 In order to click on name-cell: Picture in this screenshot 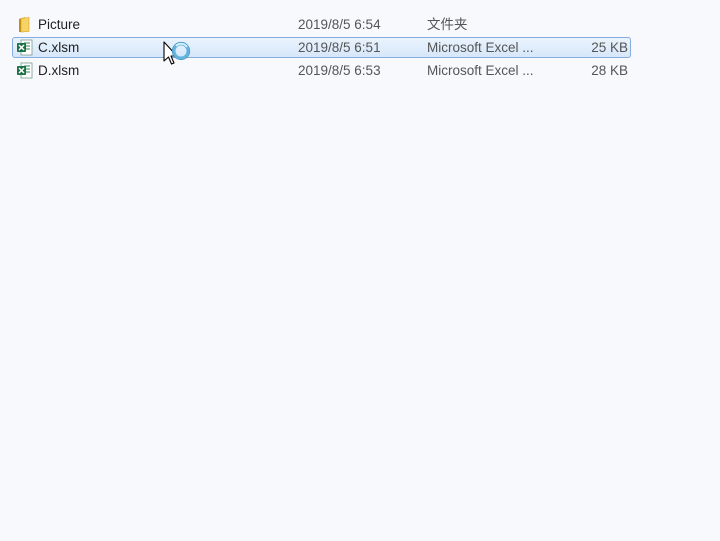, I will do `click(48, 24)`.